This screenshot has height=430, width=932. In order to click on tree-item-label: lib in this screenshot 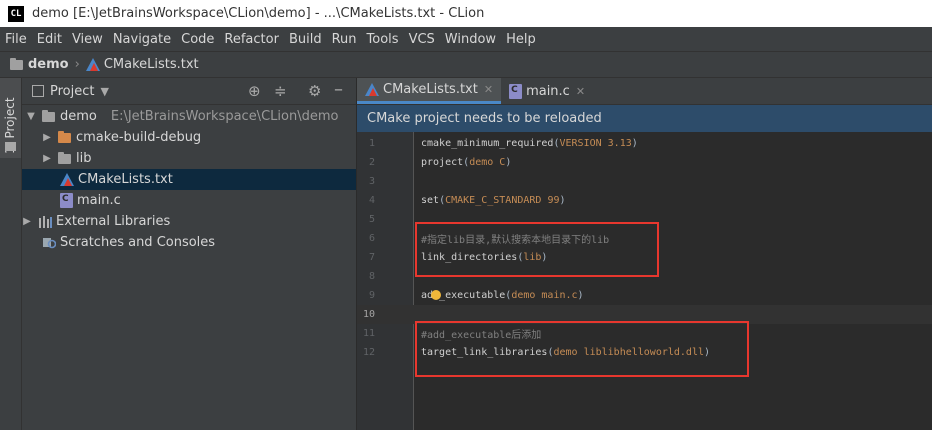, I will do `click(84, 158)`.